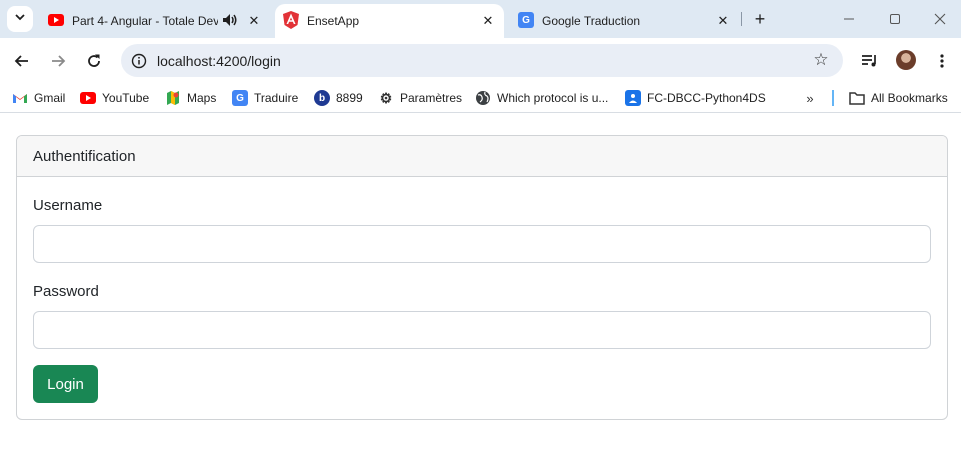  Describe the element at coordinates (870, 61) in the screenshot. I see `media-controls-icon` at that location.